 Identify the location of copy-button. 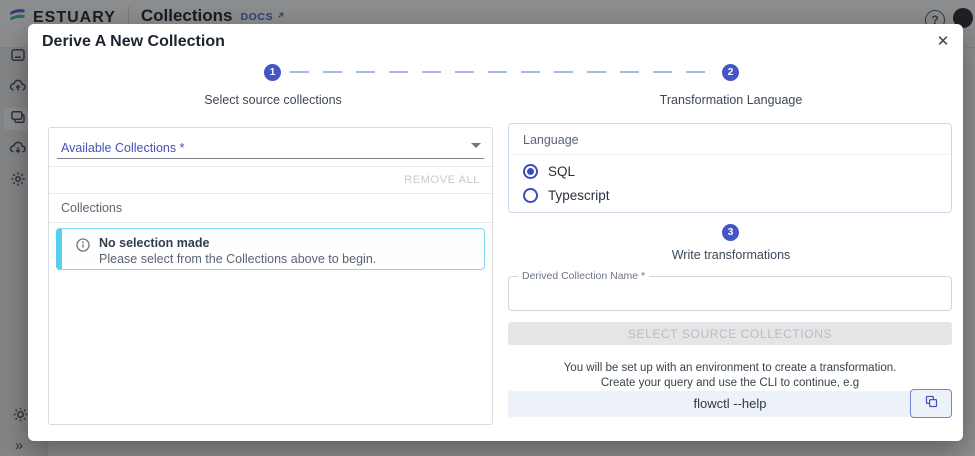
(931, 403).